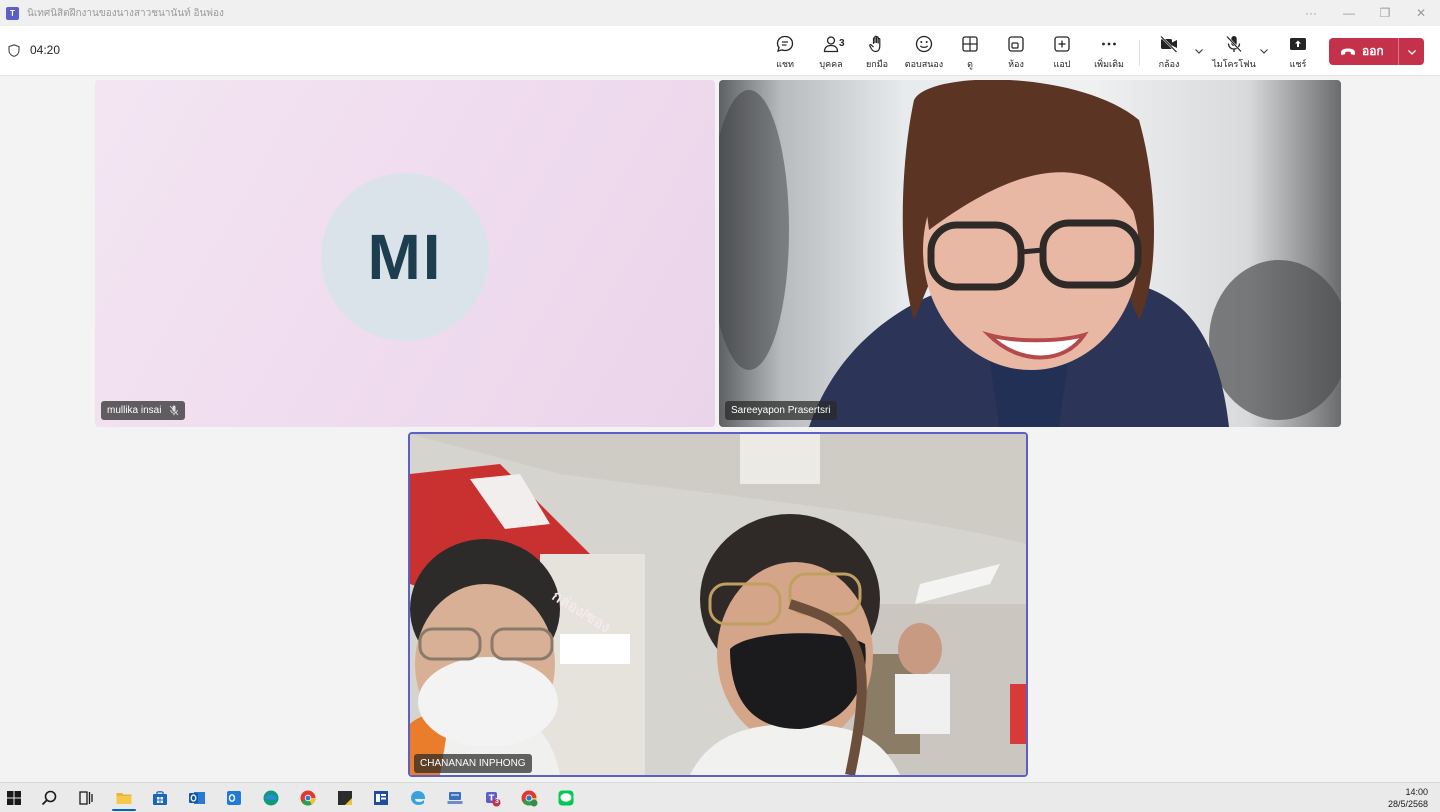  What do you see at coordinates (1016, 64) in the screenshot?
I see `rooms-label: ห้อง` at bounding box center [1016, 64].